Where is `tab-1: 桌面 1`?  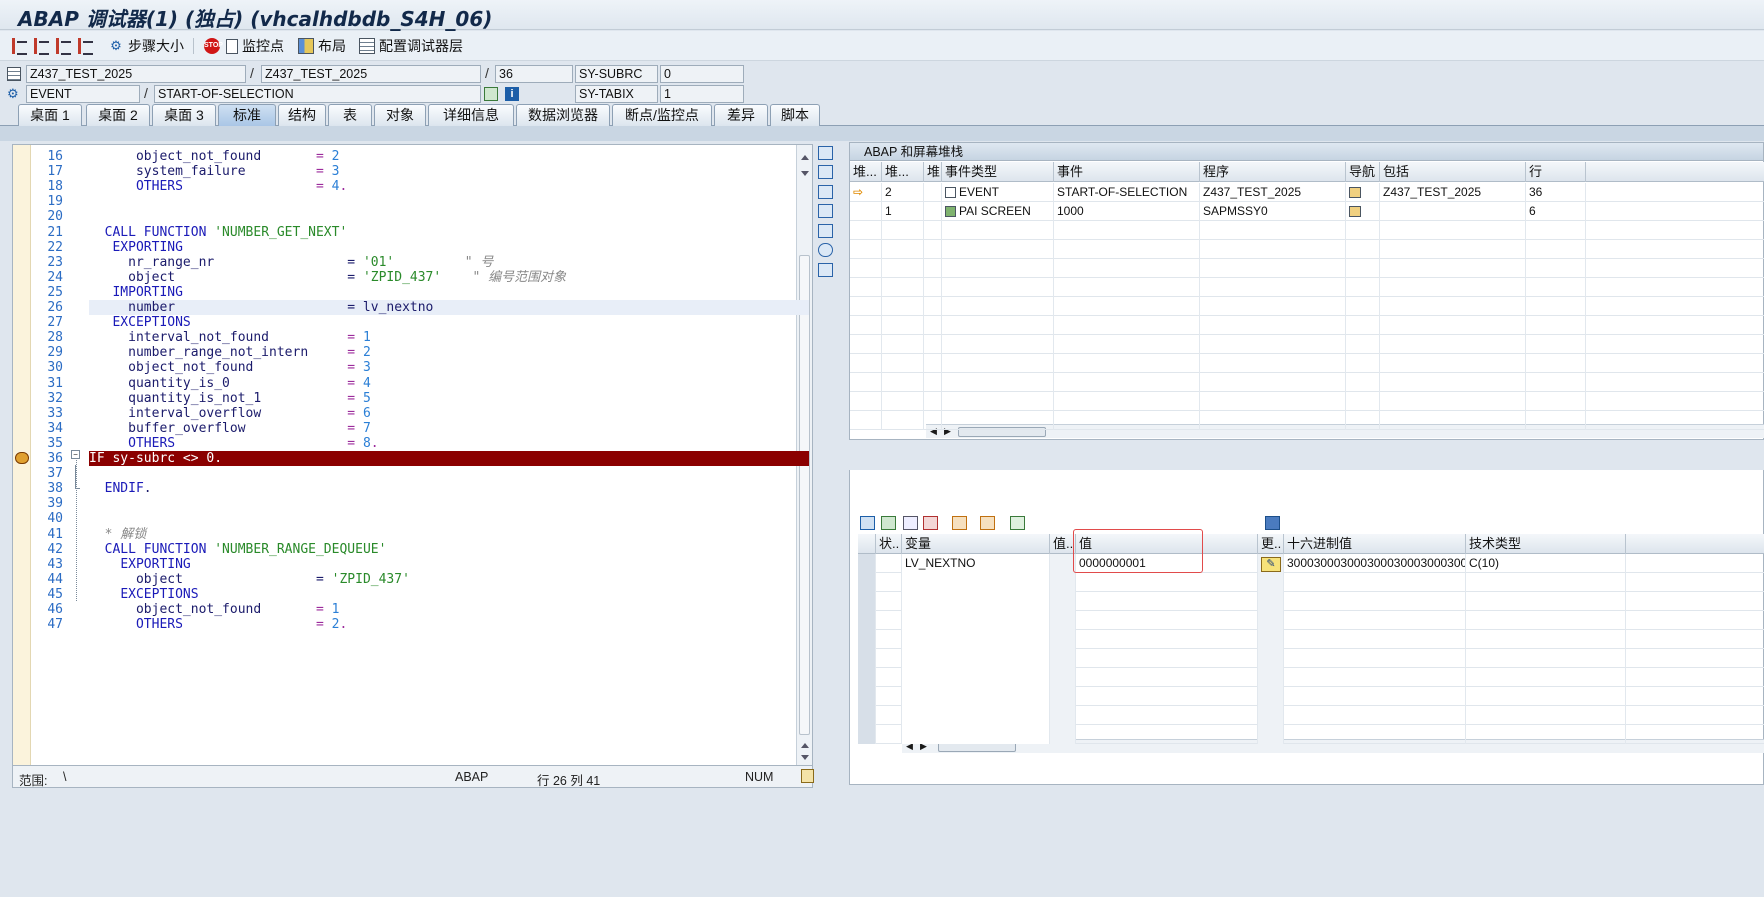
tab-1: 桌面 1 is located at coordinates (50, 115).